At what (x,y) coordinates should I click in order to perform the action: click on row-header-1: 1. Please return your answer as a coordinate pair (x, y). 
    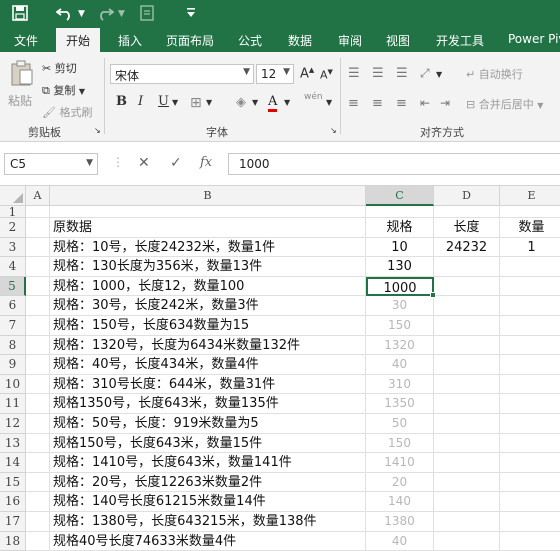
    Looking at the image, I should click on (13, 212).